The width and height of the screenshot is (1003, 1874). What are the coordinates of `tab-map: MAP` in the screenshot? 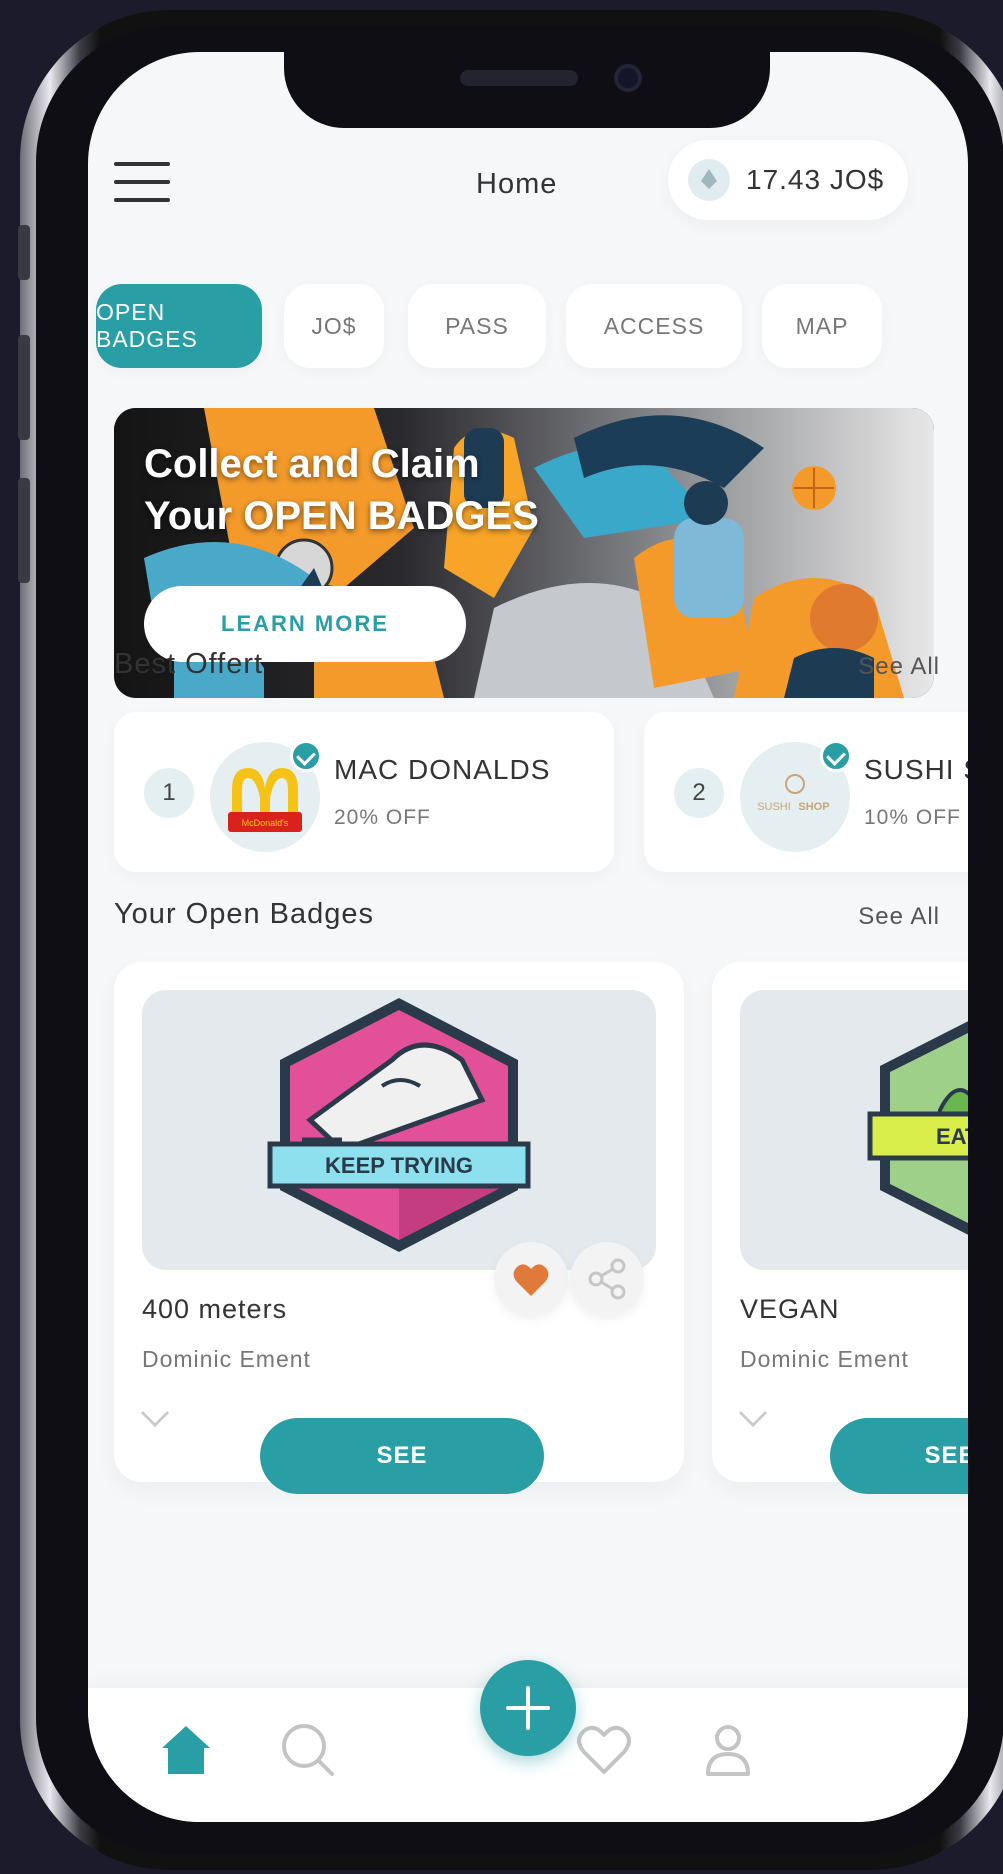 It's located at (822, 326).